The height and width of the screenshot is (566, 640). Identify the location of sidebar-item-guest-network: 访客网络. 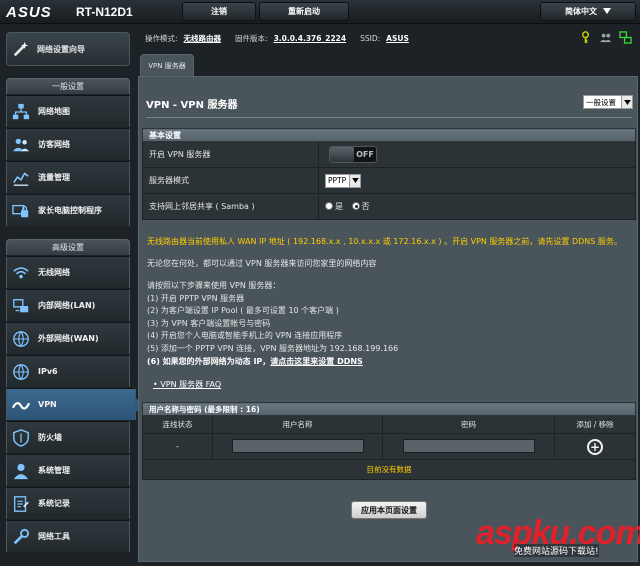
(68, 144).